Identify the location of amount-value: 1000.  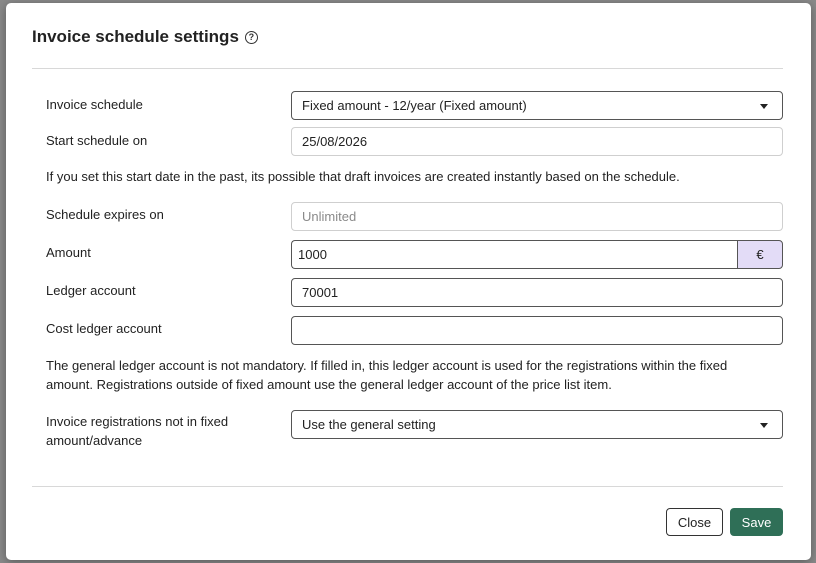
(312, 254).